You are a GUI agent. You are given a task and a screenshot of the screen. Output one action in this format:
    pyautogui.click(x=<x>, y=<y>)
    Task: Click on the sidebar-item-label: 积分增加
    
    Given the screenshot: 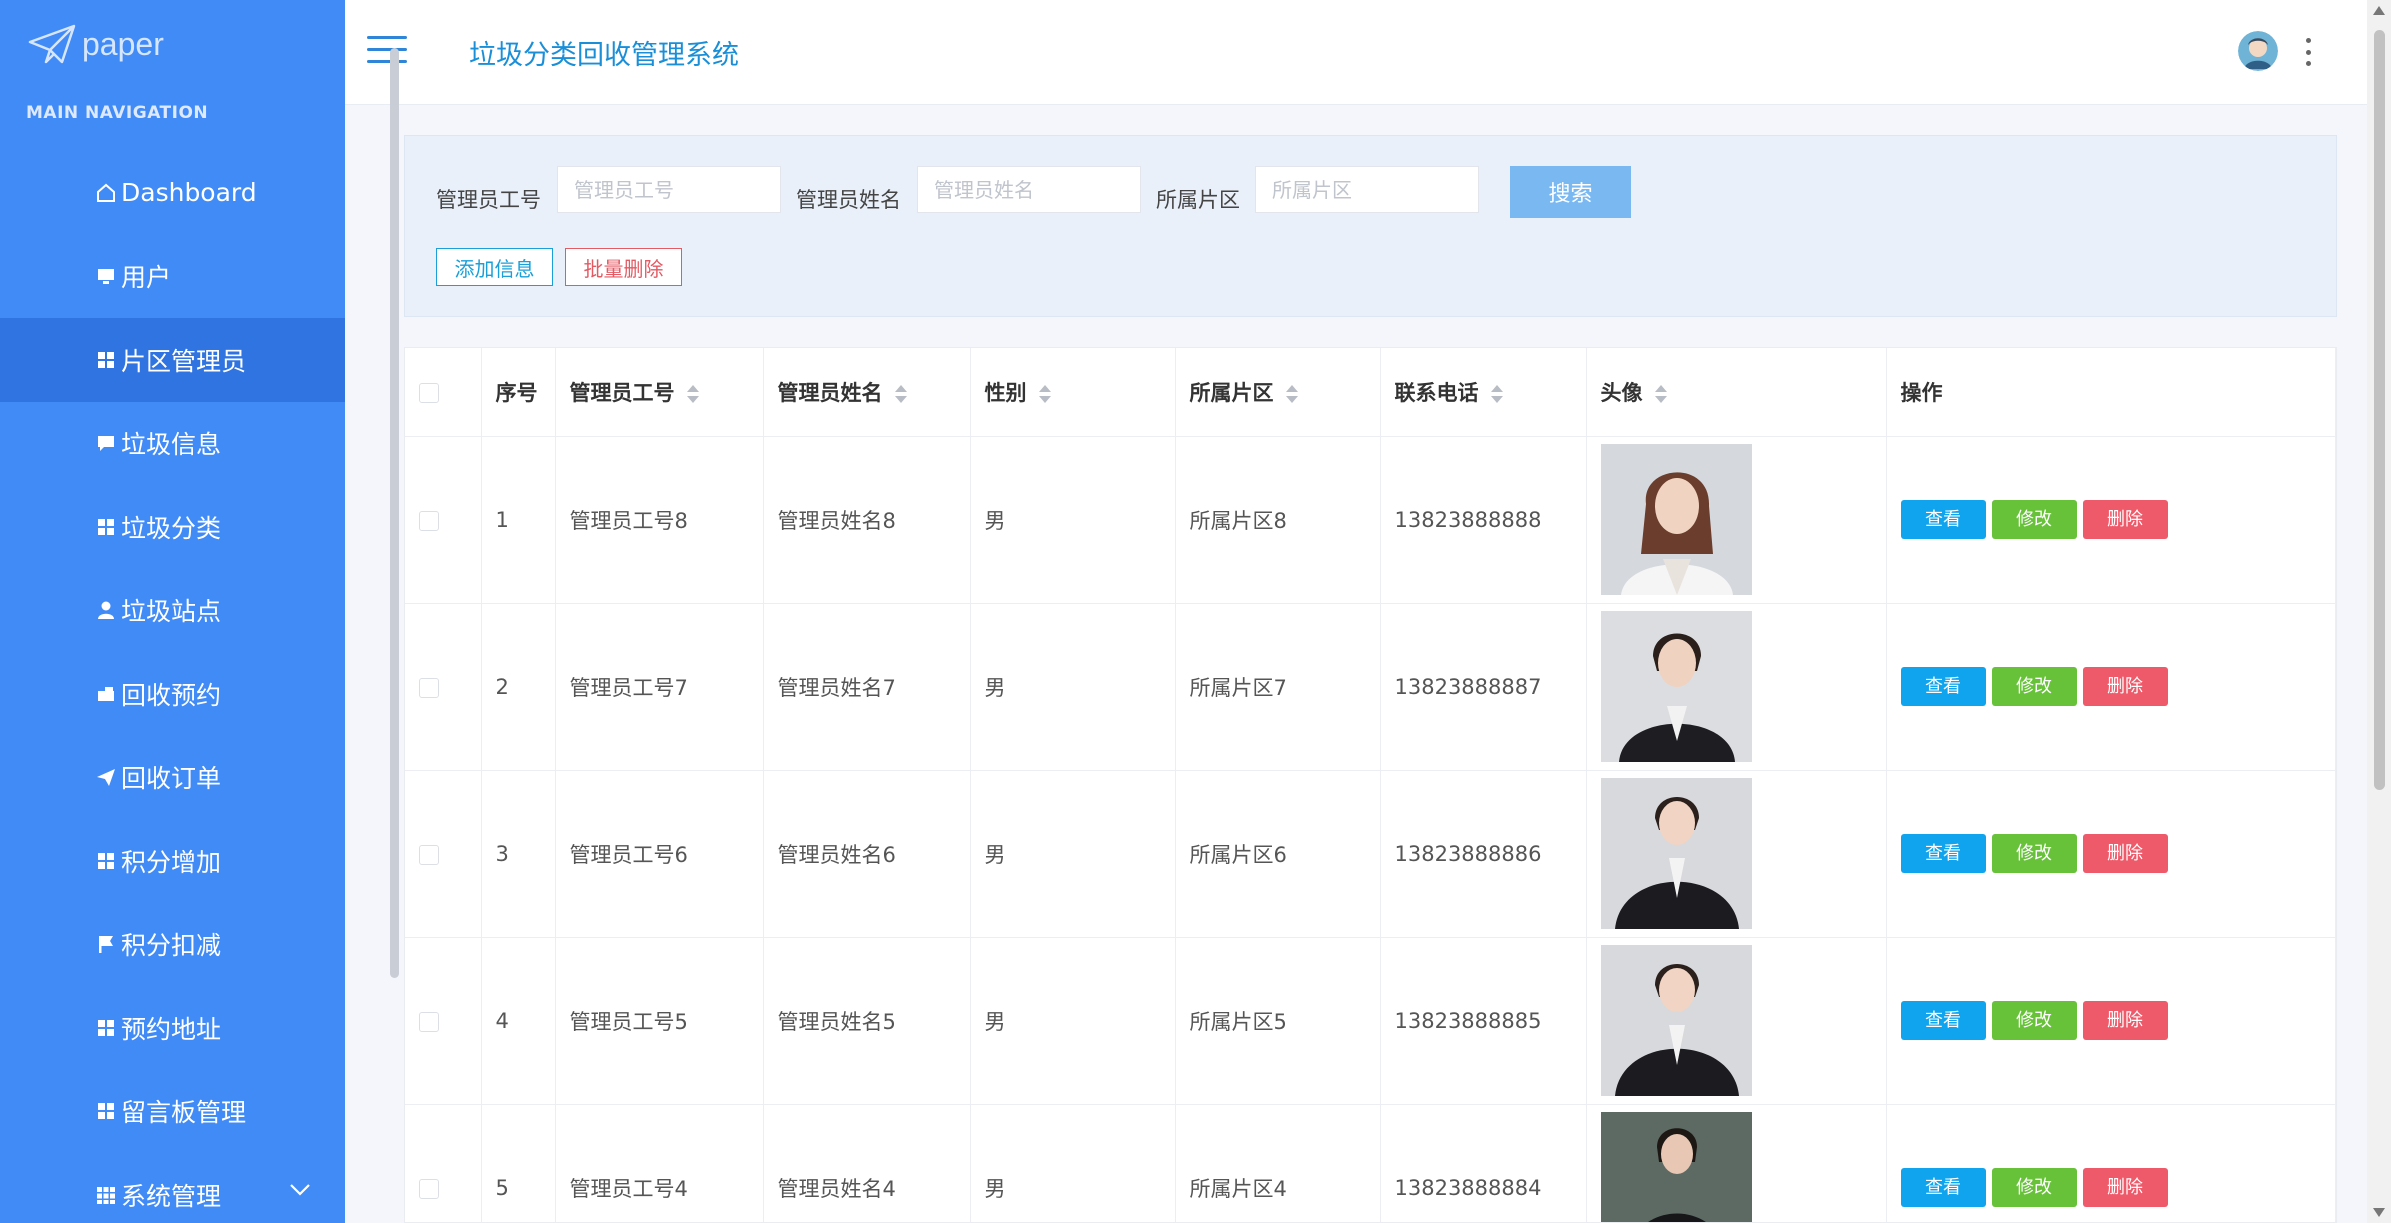 What is the action you would take?
    pyautogui.click(x=171, y=862)
    